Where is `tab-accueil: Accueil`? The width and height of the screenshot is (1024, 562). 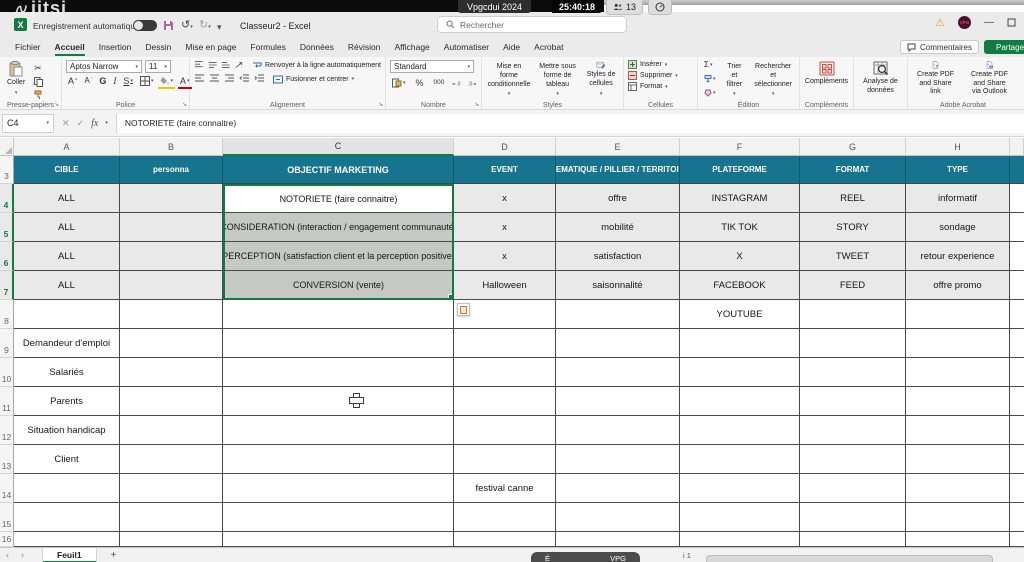
tab-accueil: Accueil is located at coordinates (70, 47).